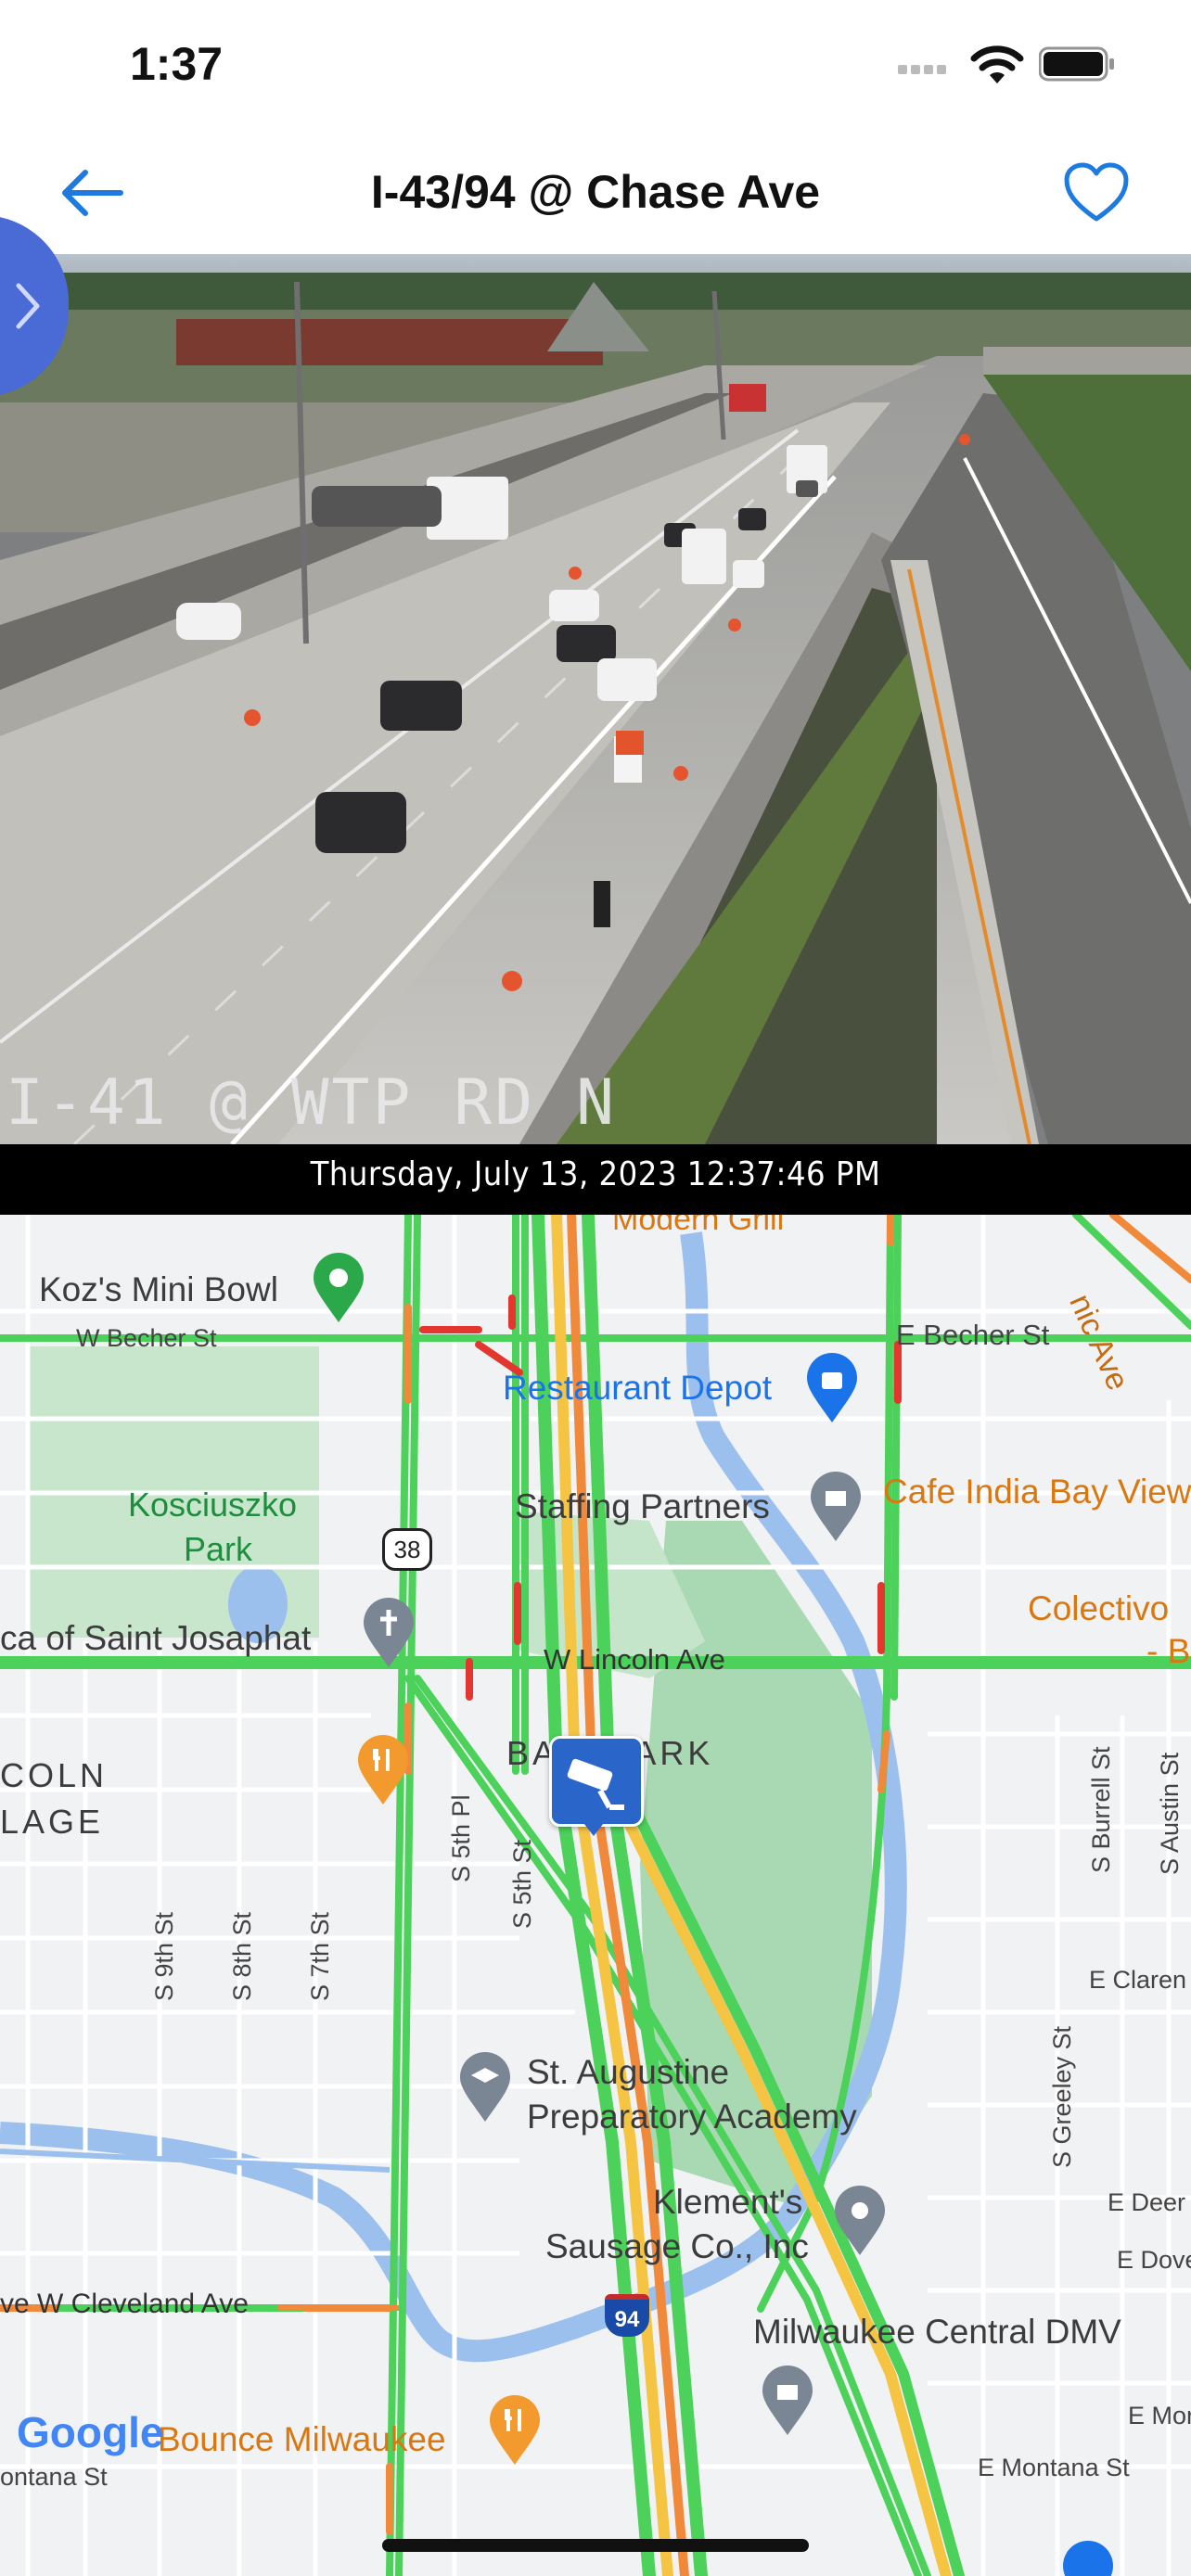  I want to click on place-kosciuszko-park-line2: Park, so click(218, 1550).